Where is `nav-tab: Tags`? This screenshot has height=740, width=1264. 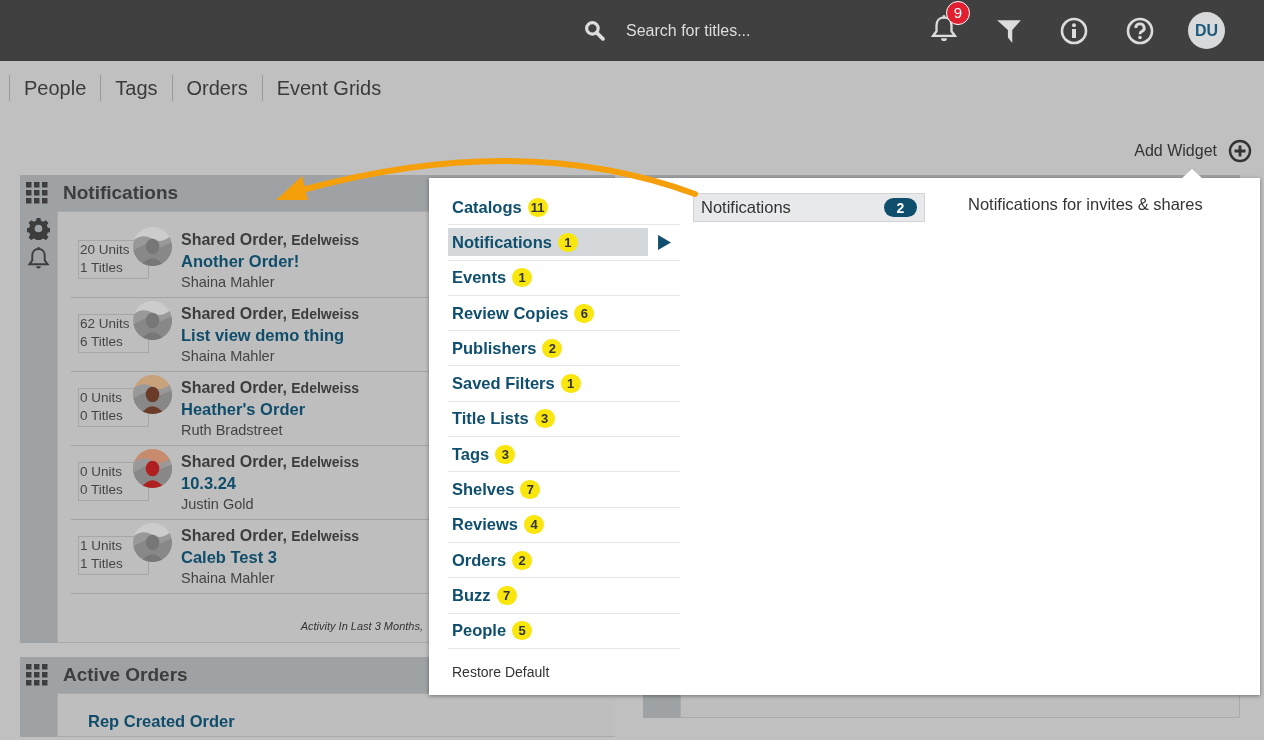
nav-tab: Tags is located at coordinates (136, 88).